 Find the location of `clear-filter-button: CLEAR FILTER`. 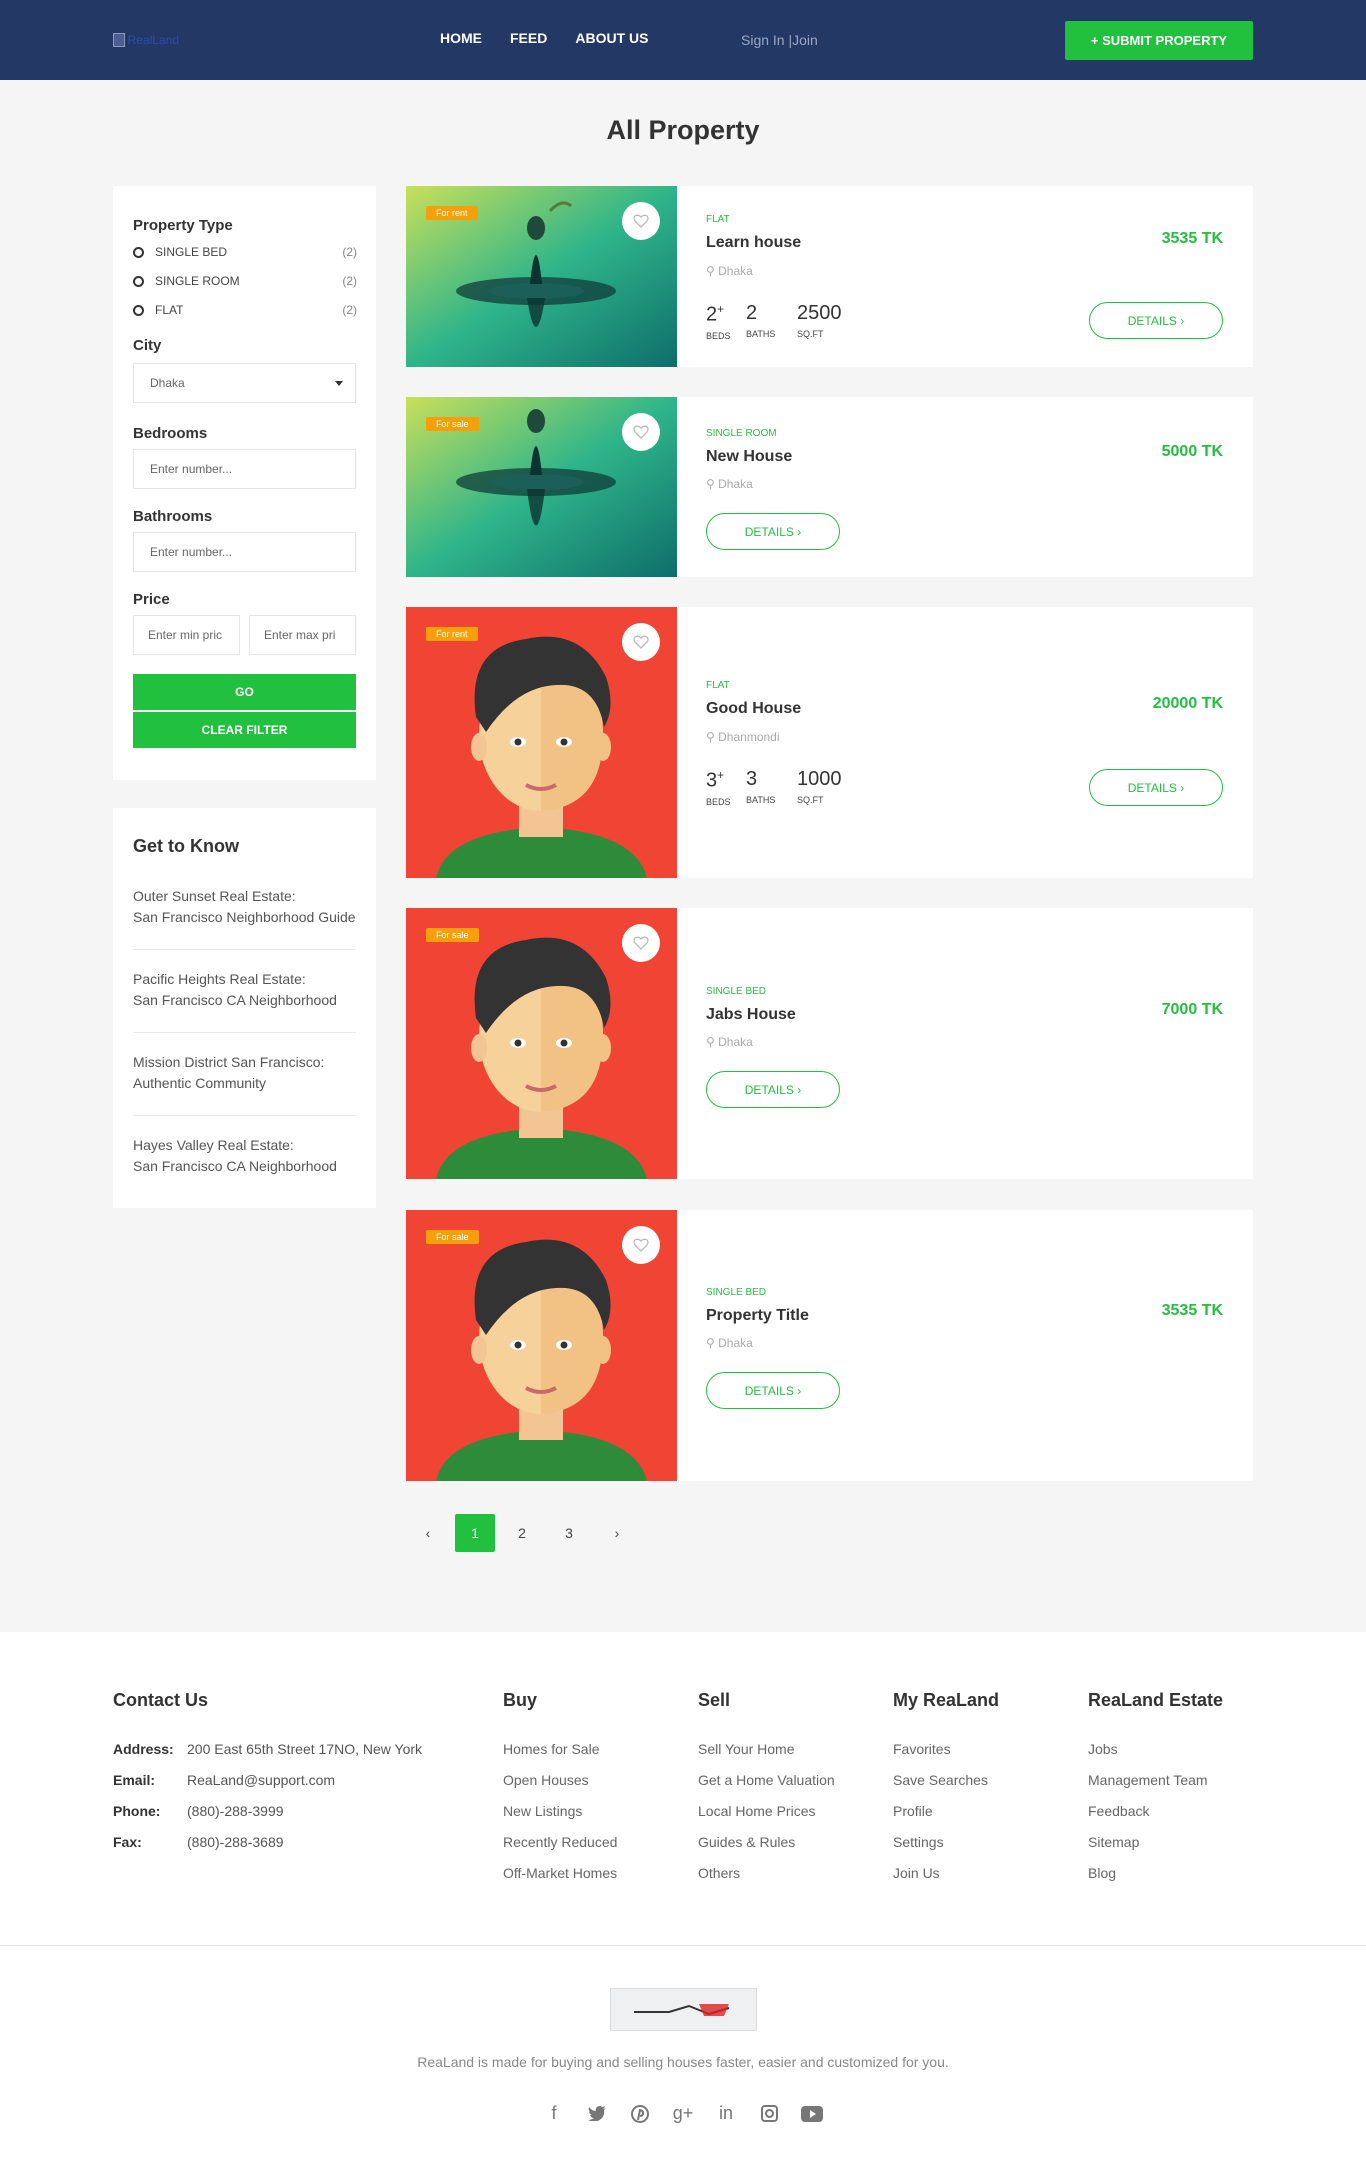

clear-filter-button: CLEAR FILTER is located at coordinates (244, 730).